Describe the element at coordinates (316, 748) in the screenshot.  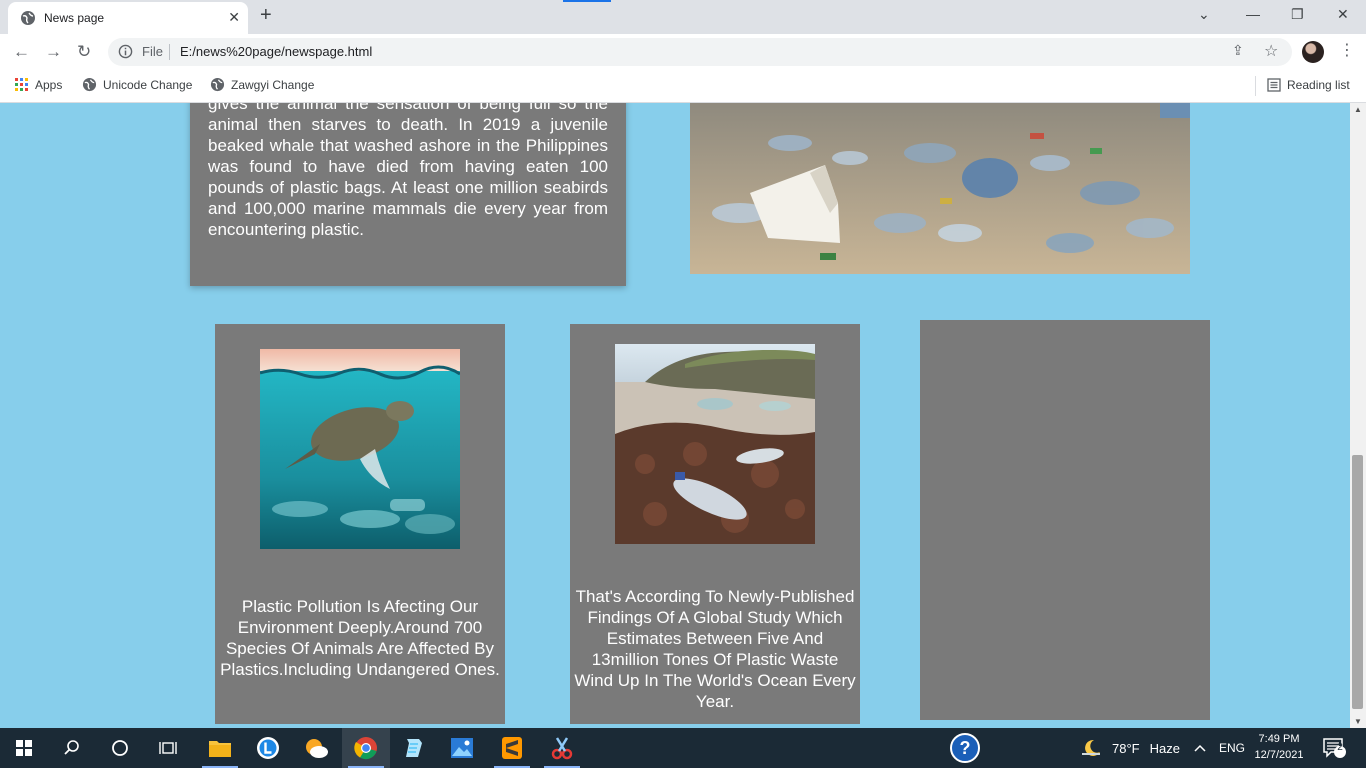
I see `weather-app-icon` at that location.